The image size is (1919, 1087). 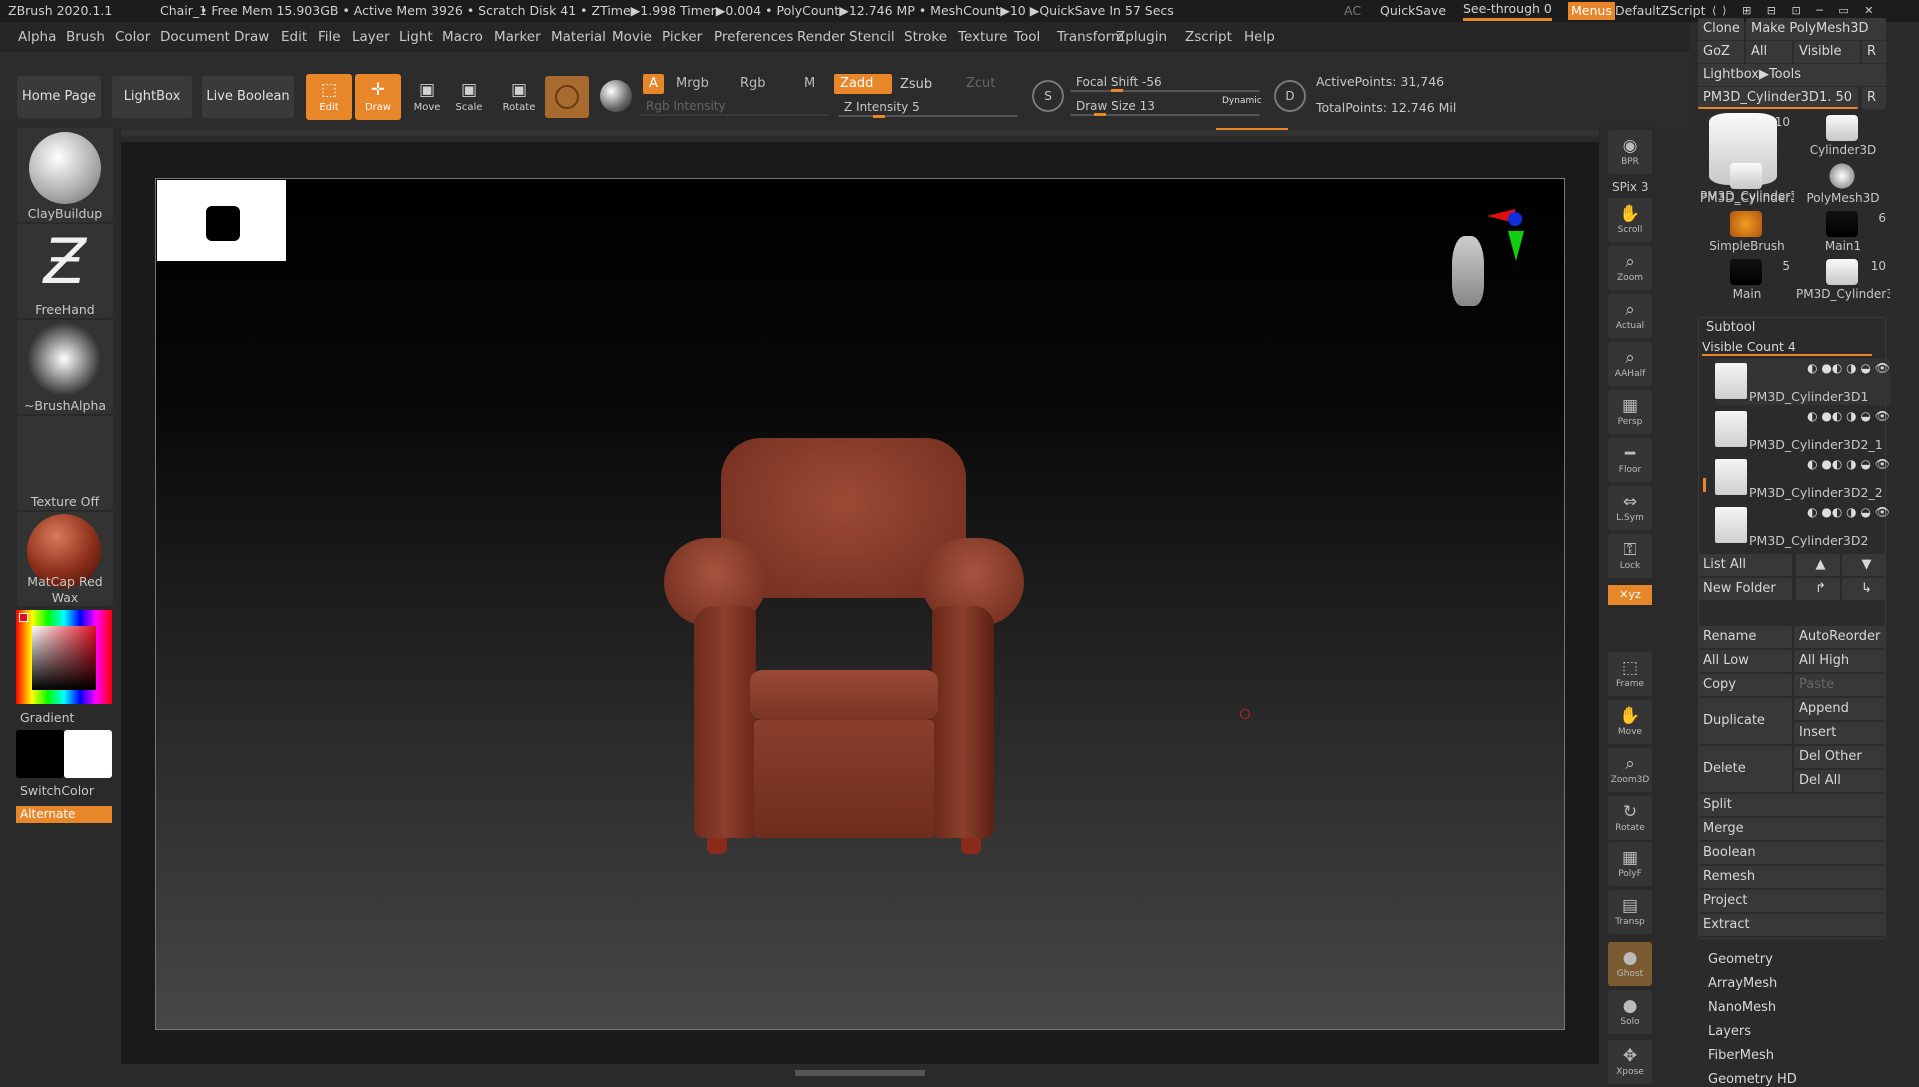 What do you see at coordinates (1864, 589) in the screenshot?
I see `folder-out-icon: ↳` at bounding box center [1864, 589].